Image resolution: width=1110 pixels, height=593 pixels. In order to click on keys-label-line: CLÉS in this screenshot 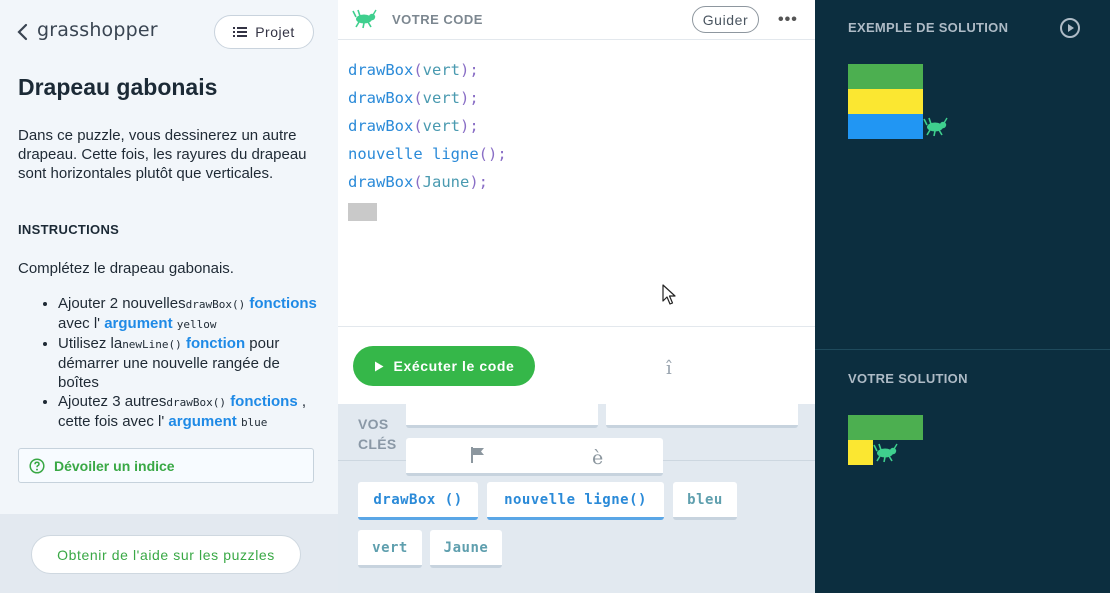, I will do `click(377, 444)`.